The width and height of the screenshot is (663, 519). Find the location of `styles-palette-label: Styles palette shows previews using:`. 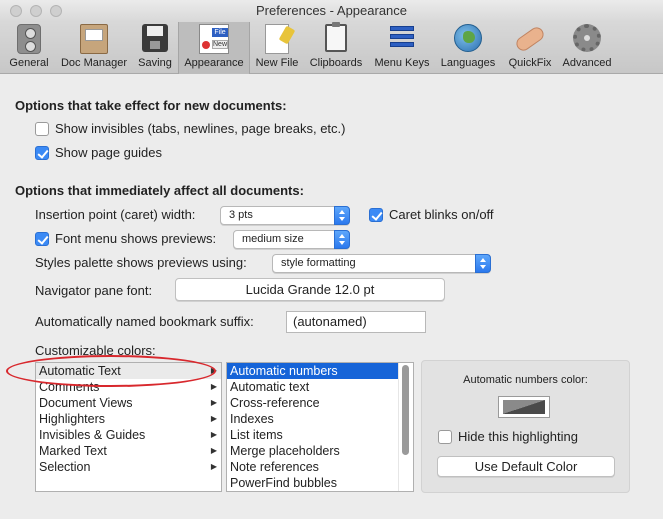

styles-palette-label: Styles palette shows previews using: is located at coordinates (141, 262).